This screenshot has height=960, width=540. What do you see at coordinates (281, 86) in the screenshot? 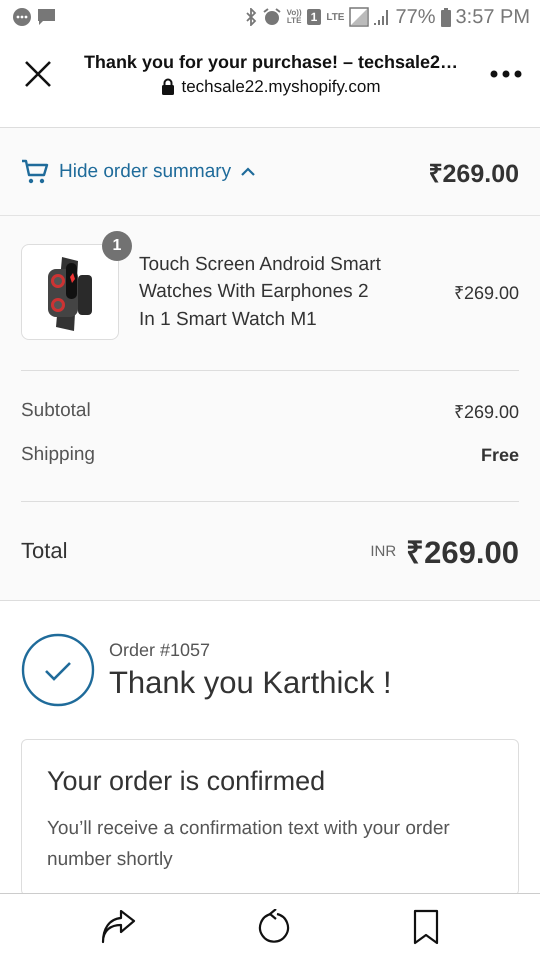
I see `page-url: techsale22.myshopify.com` at bounding box center [281, 86].